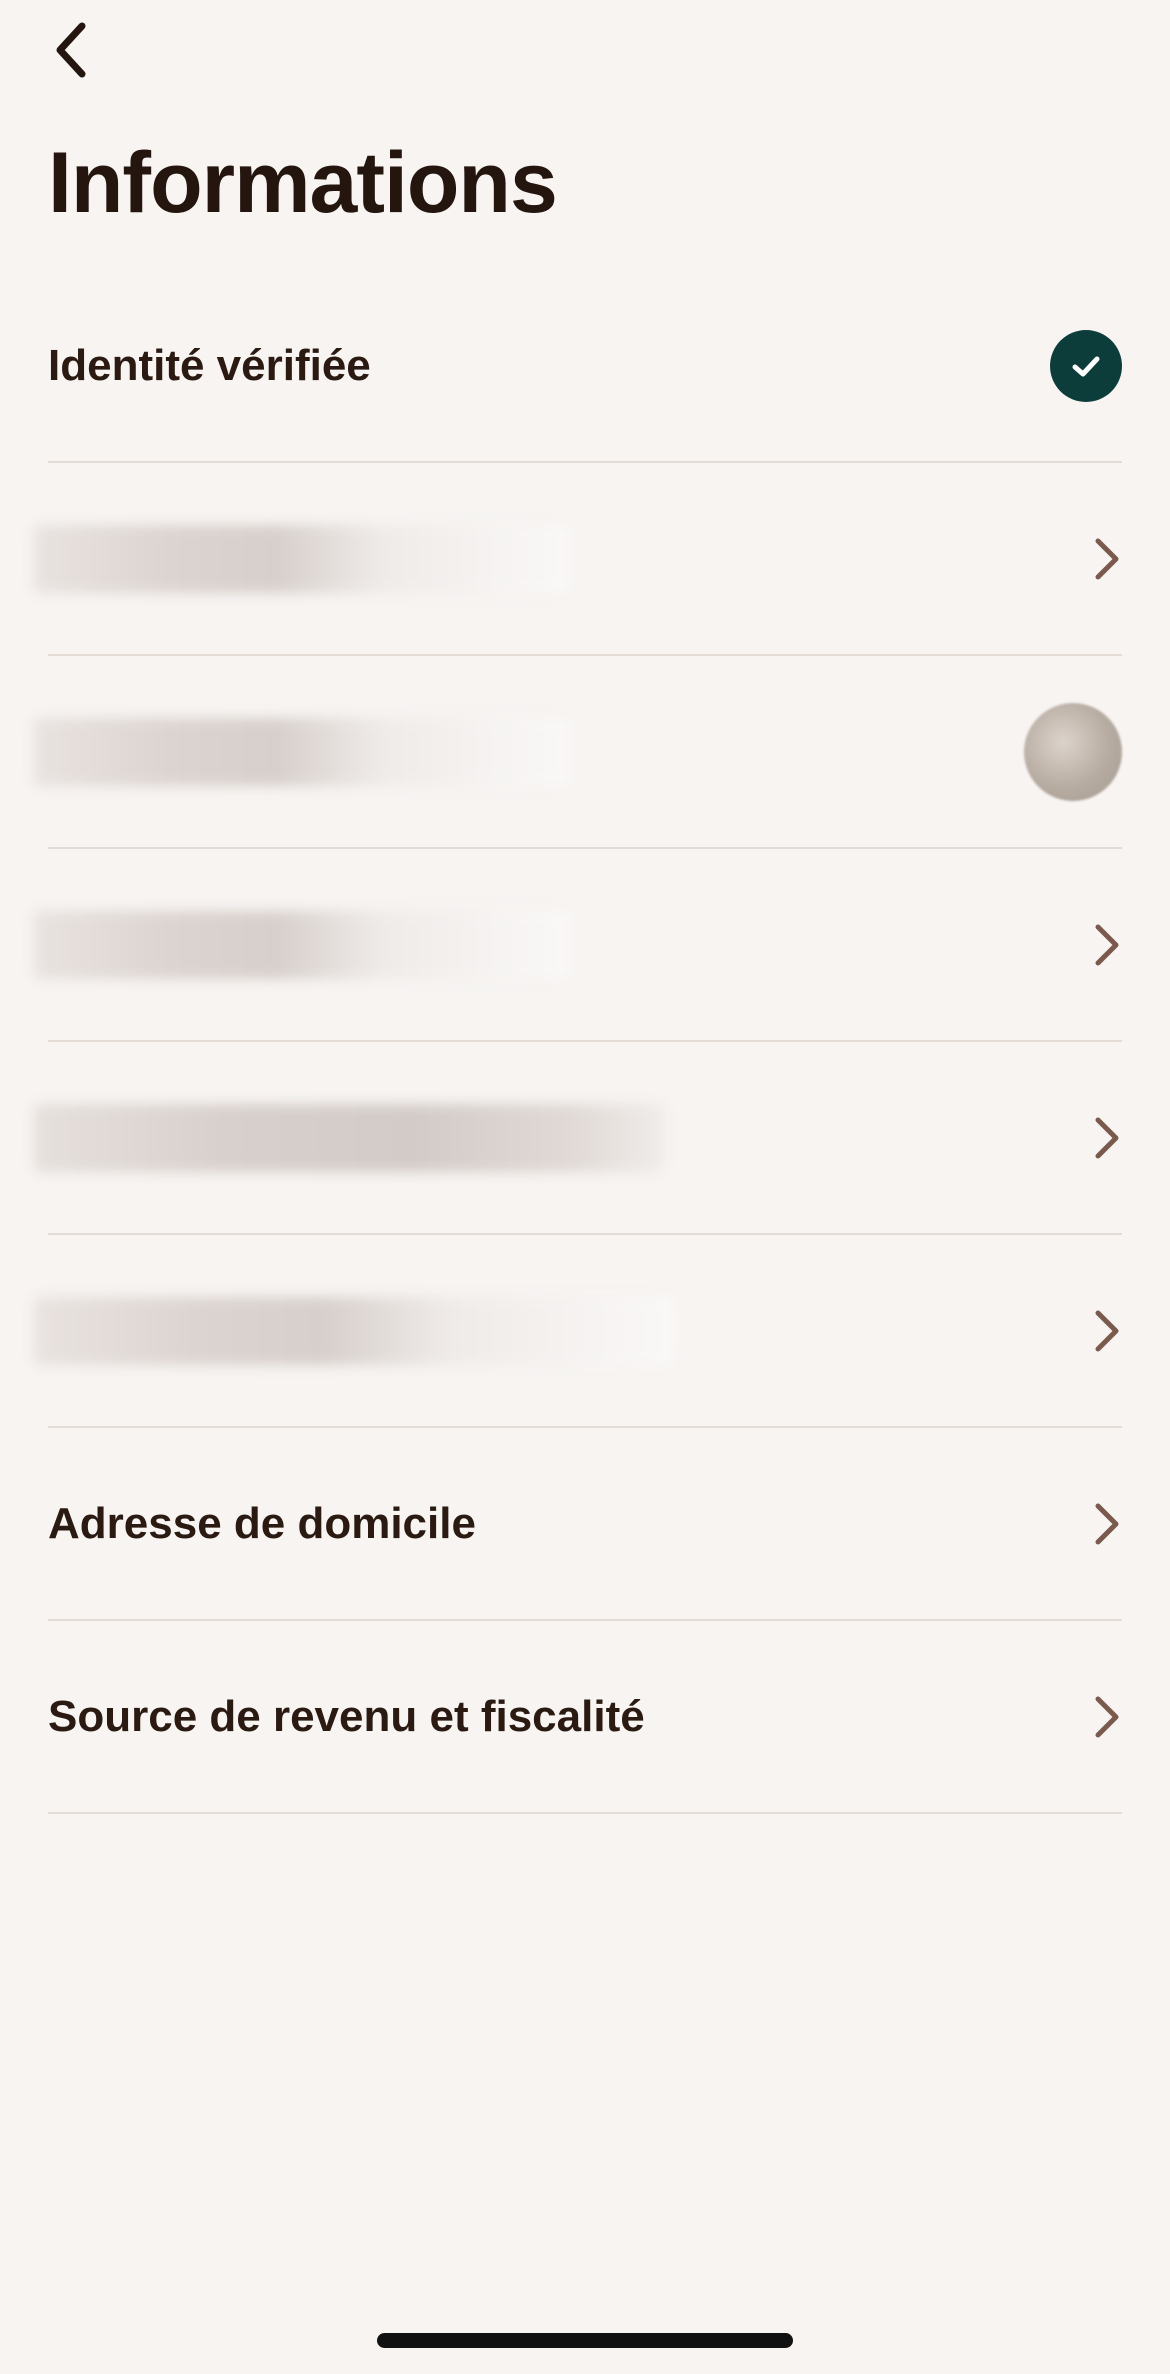  I want to click on income-tax-row: Source de revenu et fiscalité, so click(585, 1717).